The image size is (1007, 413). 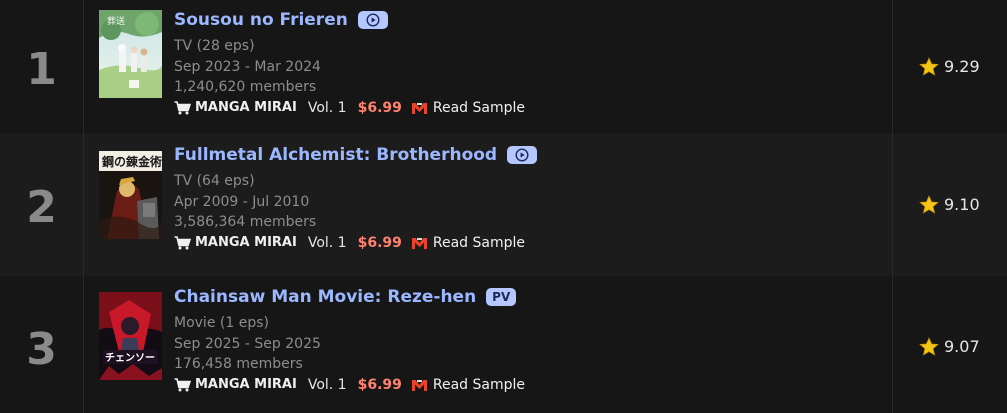 I want to click on poster-image: チェンソー, so click(x=130, y=336).